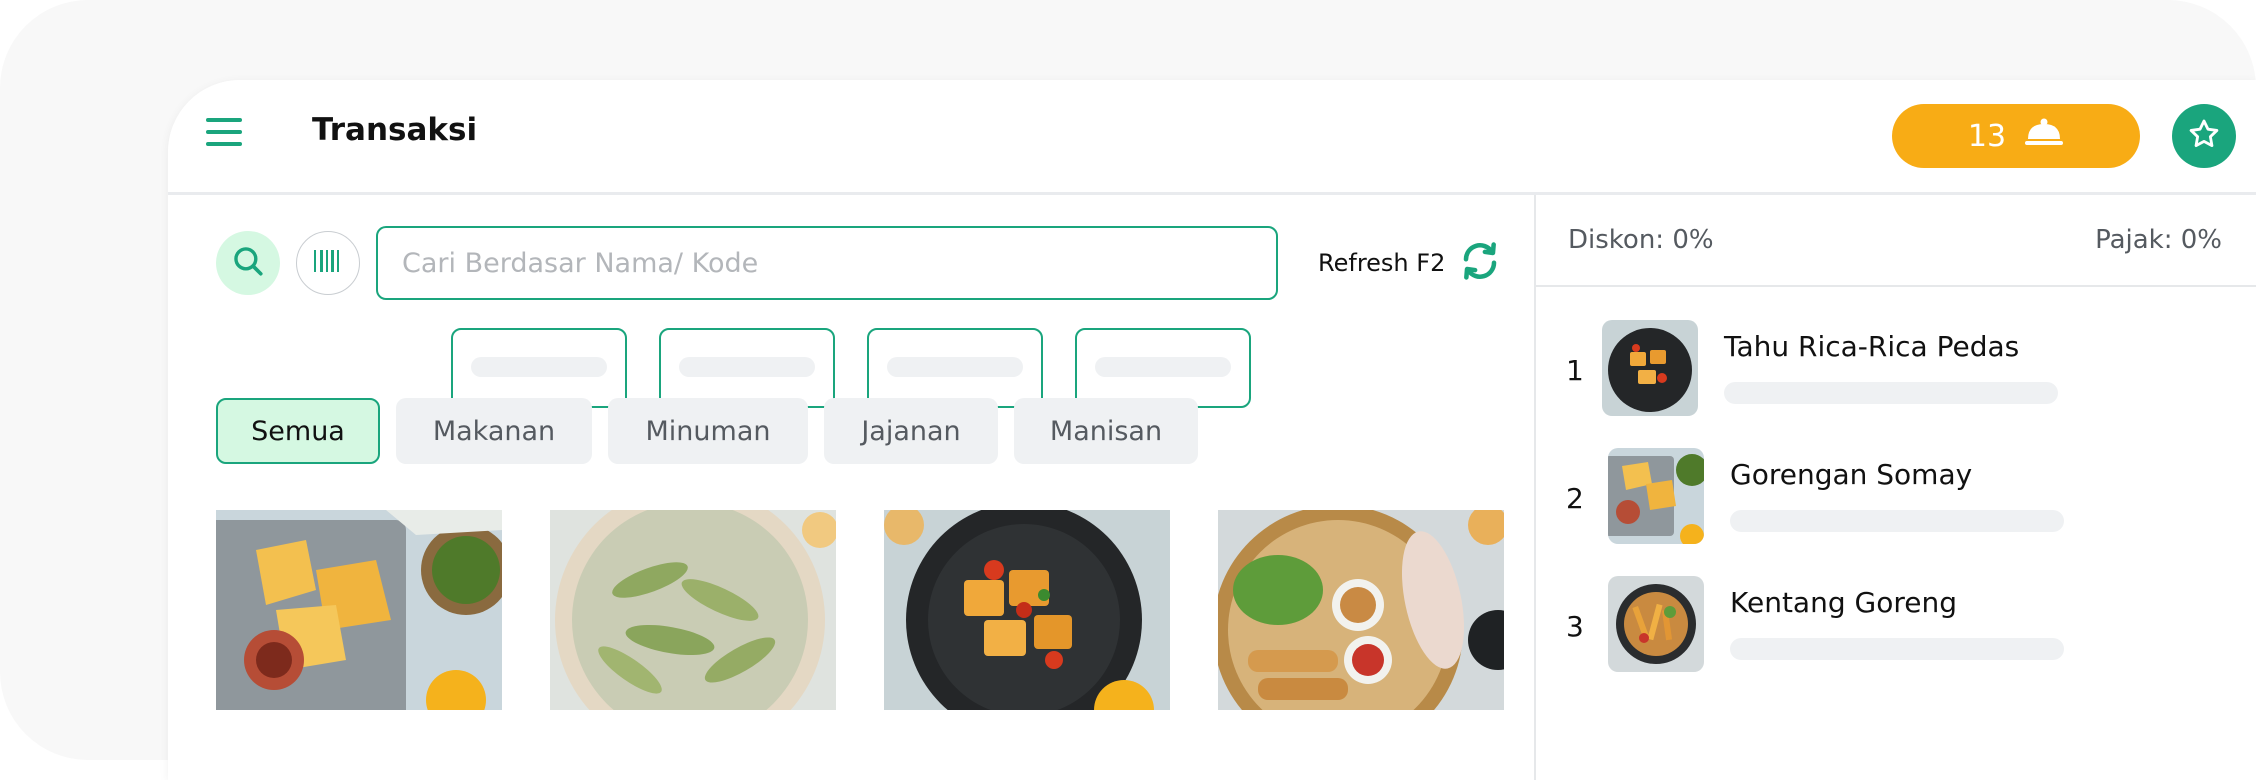  What do you see at coordinates (1872, 346) in the screenshot?
I see `cart-item-name: Tahu Rica-Rica Pedas` at bounding box center [1872, 346].